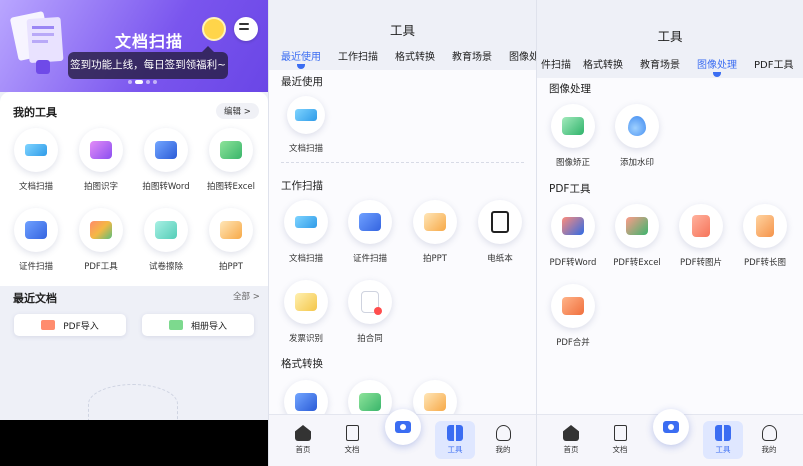 Image resolution: width=803 pixels, height=466 pixels. Describe the element at coordinates (148, 62) in the screenshot. I see `checkin-tooltip: 签到功能上线，每日签到领福利~` at that location.